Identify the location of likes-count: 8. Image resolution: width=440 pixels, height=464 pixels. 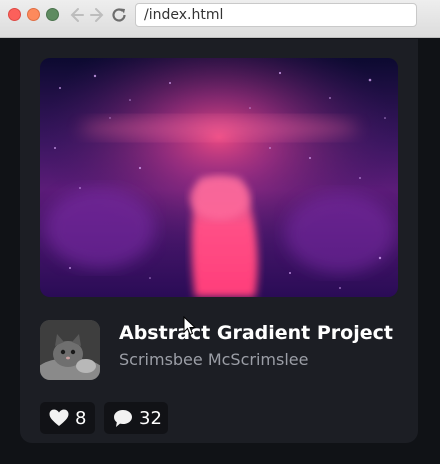
(81, 418).